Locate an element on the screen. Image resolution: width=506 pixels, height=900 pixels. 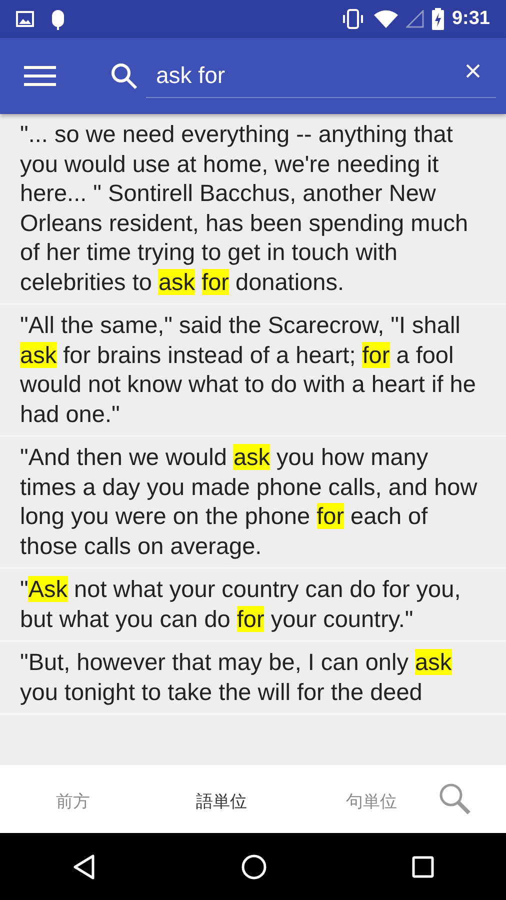
signal-icon is located at coordinates (415, 19).